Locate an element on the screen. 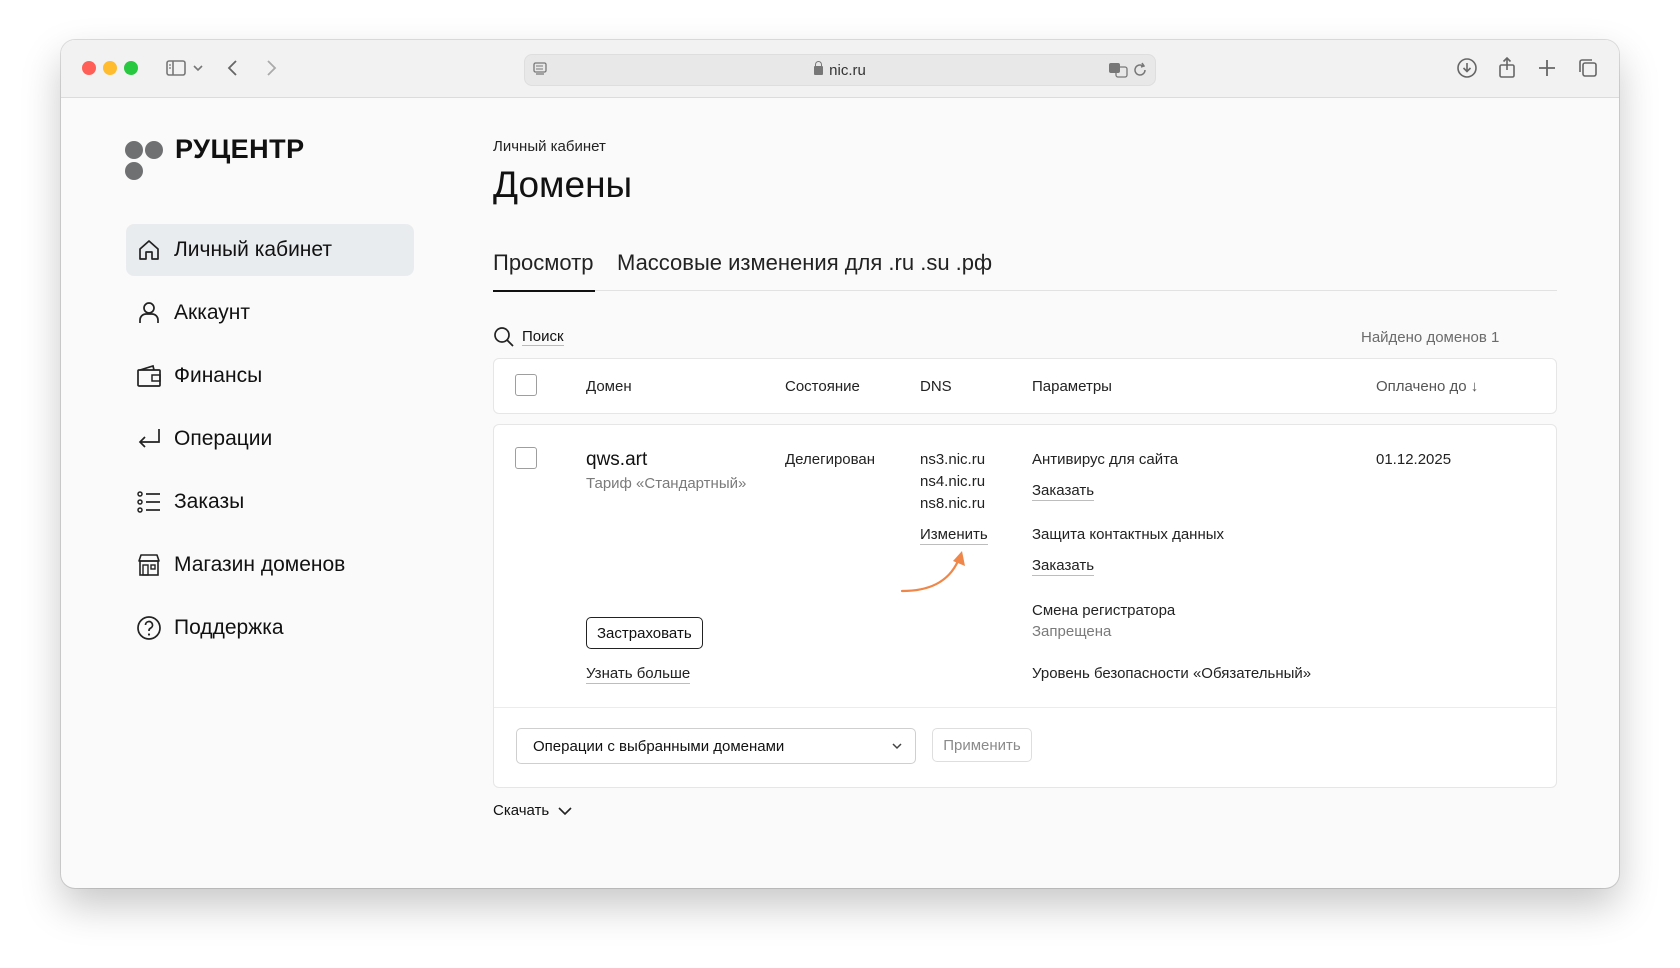 This screenshot has height=968, width=1680. bulk-operations-select: Операции с выбранными доменами is located at coordinates (716, 746).